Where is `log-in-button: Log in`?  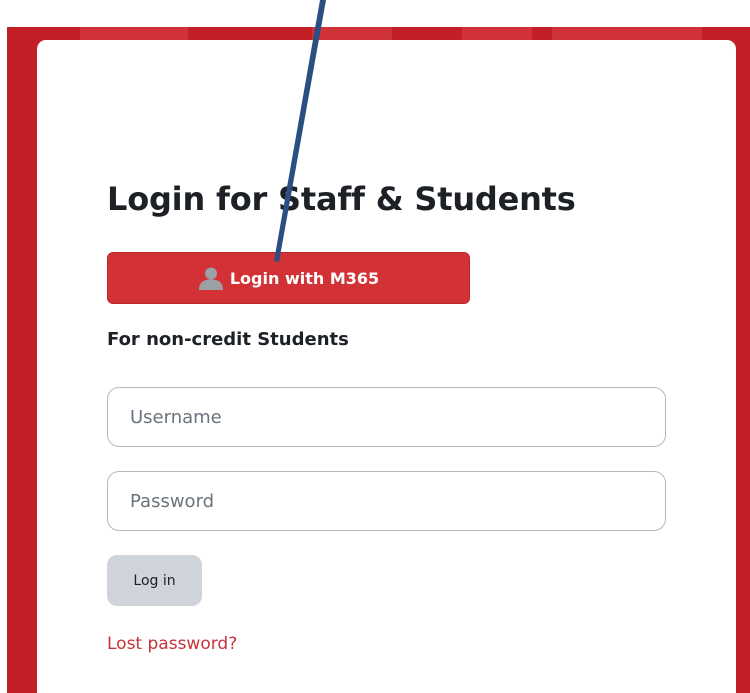
log-in-button: Log in is located at coordinates (154, 580).